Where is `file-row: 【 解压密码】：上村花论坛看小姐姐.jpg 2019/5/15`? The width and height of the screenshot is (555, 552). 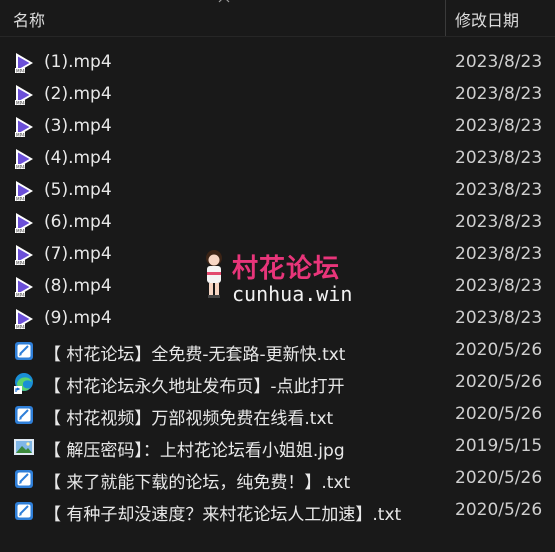 file-row: 【 解压密码】：上村花论坛看小姐姐.jpg 2019/5/15 is located at coordinates (277, 447).